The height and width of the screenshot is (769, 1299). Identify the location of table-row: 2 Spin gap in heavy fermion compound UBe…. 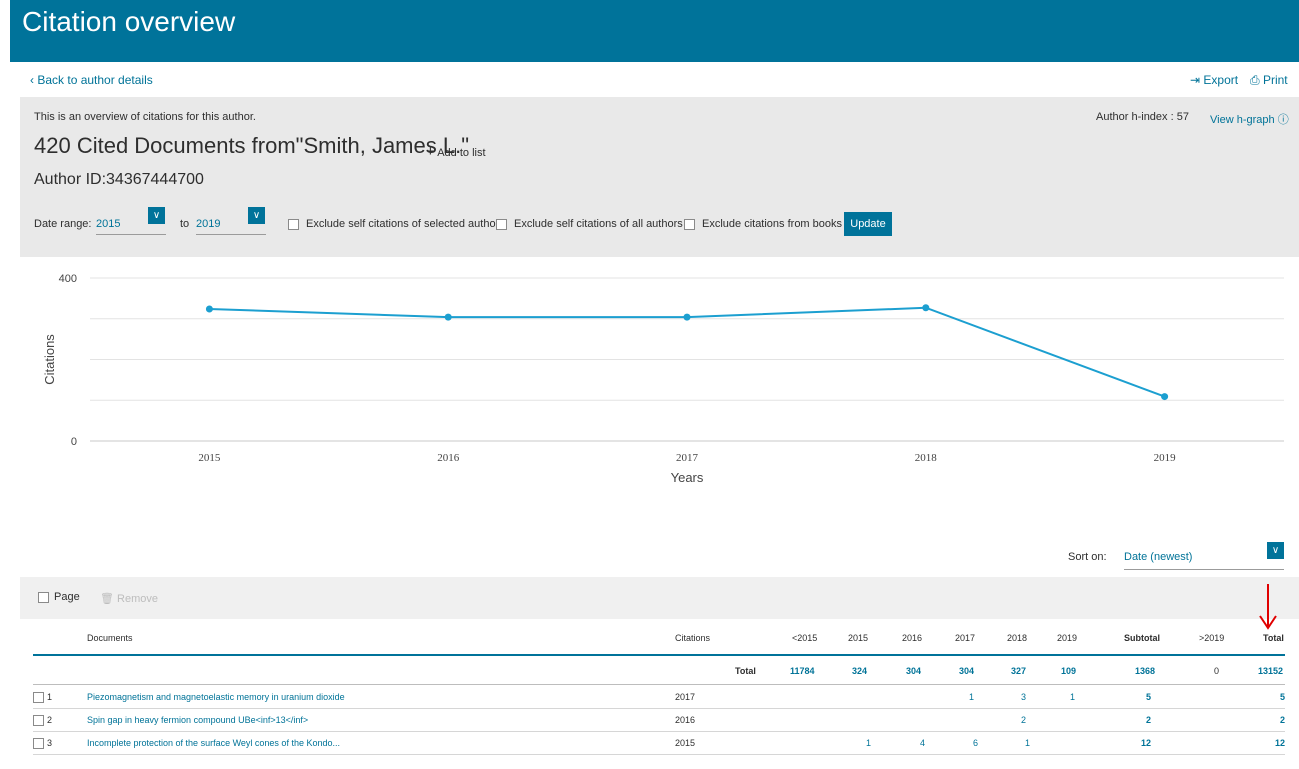
(659, 720).